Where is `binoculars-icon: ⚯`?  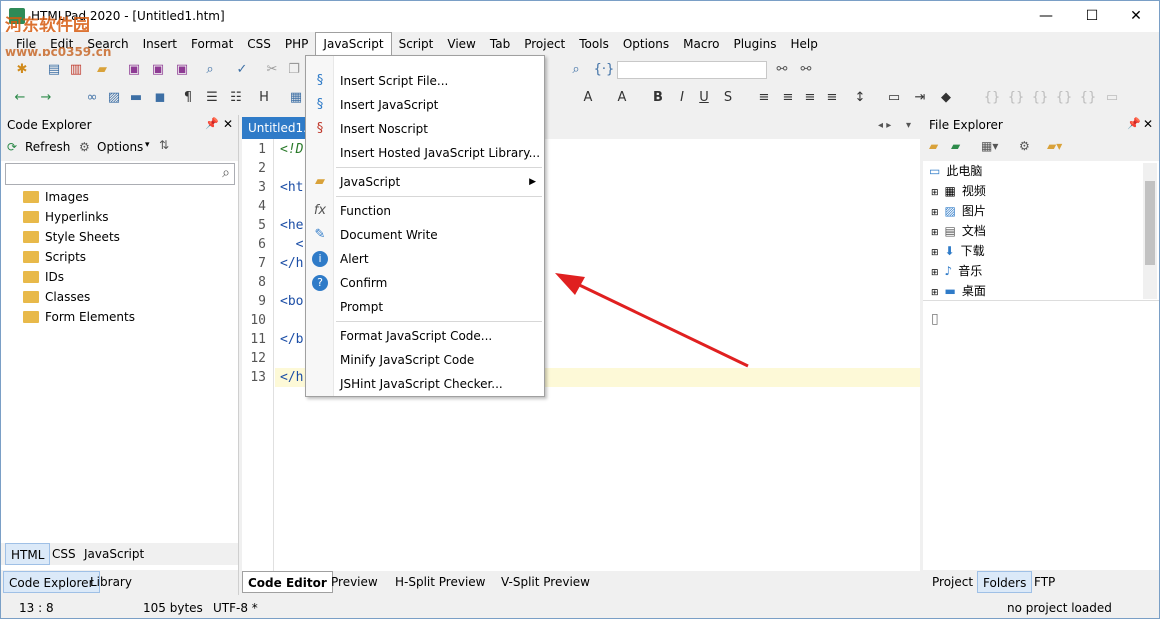 binoculars-icon: ⚯ is located at coordinates (782, 69).